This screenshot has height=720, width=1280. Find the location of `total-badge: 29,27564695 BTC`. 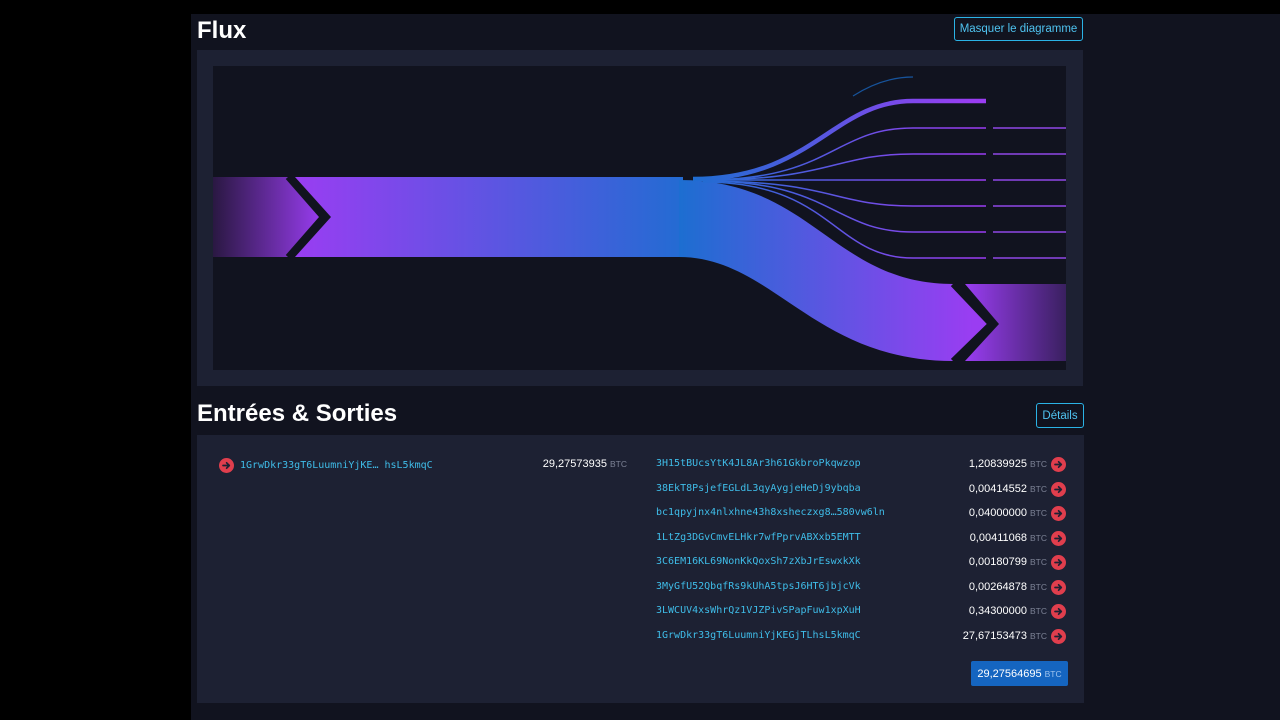

total-badge: 29,27564695 BTC is located at coordinates (1019, 673).